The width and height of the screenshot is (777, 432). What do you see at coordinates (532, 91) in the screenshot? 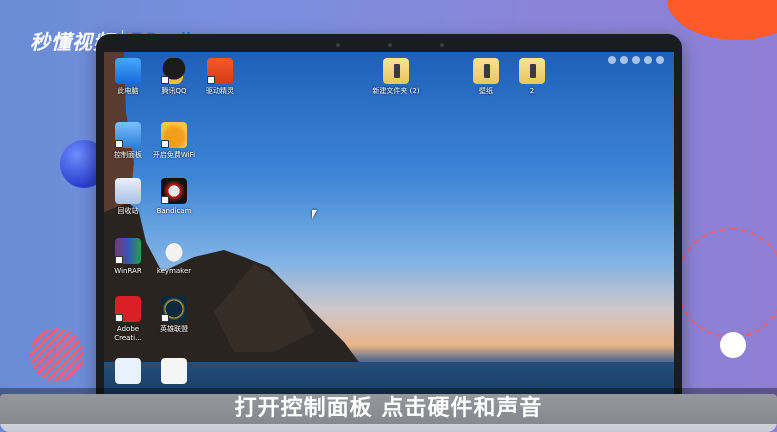
I see `desktop-icon-label: 2` at bounding box center [532, 91].